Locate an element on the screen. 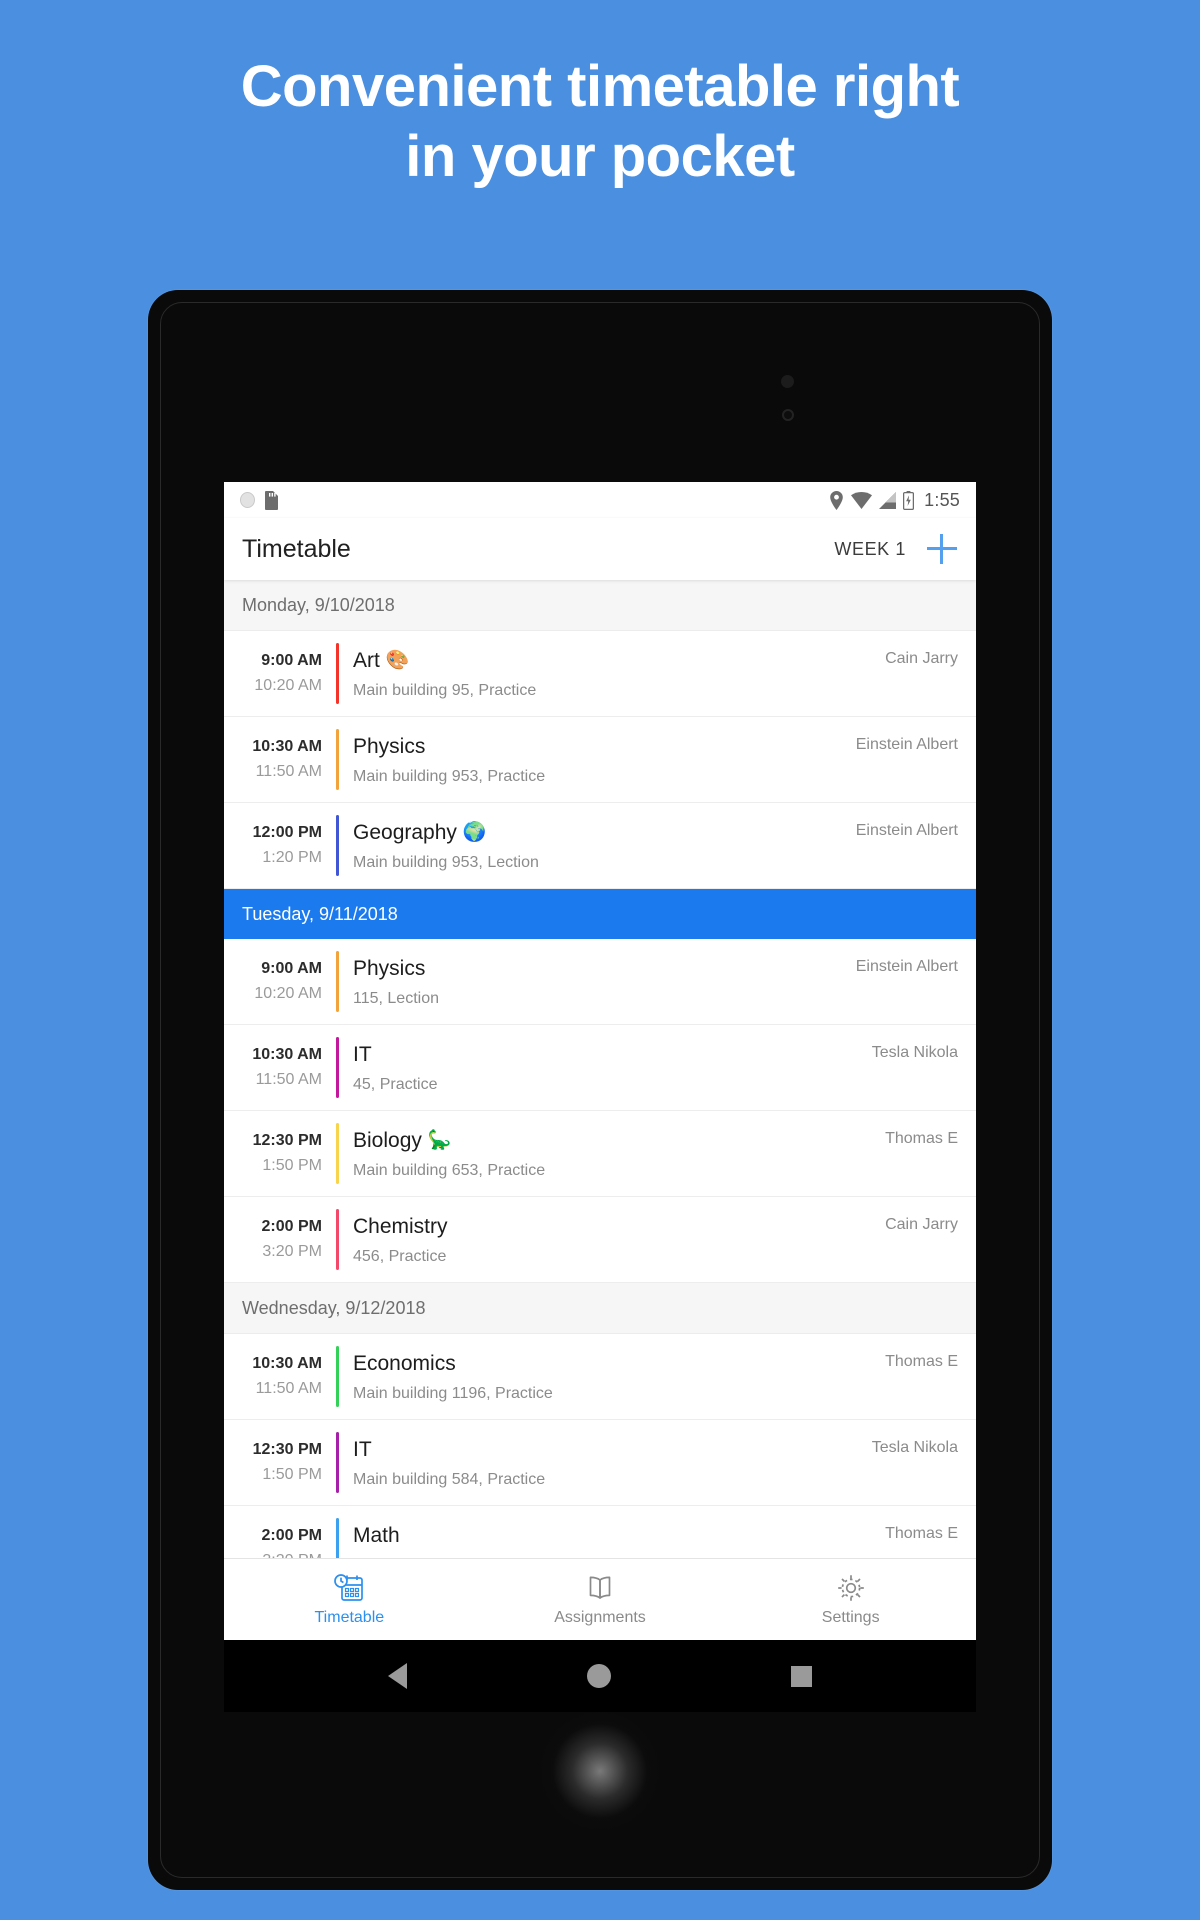 The width and height of the screenshot is (1200, 1920). lesson-row: 2:00 PM 3:20 PM Math67 Thomas E is located at coordinates (600, 1532).